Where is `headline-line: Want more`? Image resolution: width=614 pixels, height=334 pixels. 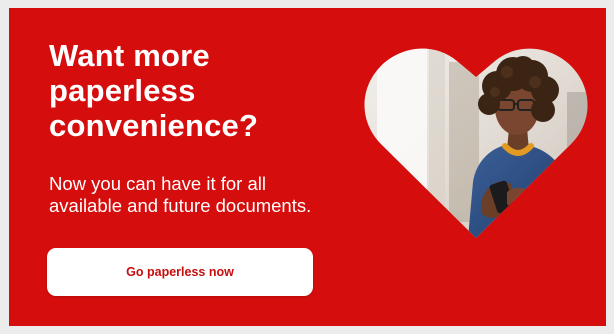 headline-line: Want more is located at coordinates (129, 55).